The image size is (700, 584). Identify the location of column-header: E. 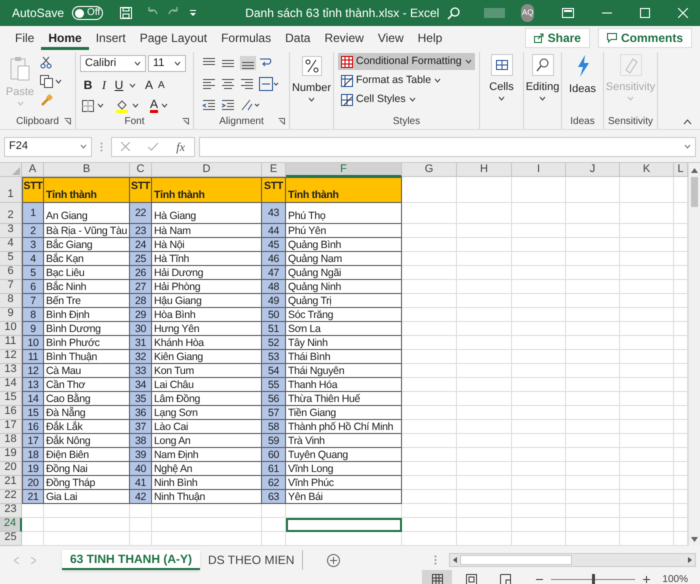
(274, 170).